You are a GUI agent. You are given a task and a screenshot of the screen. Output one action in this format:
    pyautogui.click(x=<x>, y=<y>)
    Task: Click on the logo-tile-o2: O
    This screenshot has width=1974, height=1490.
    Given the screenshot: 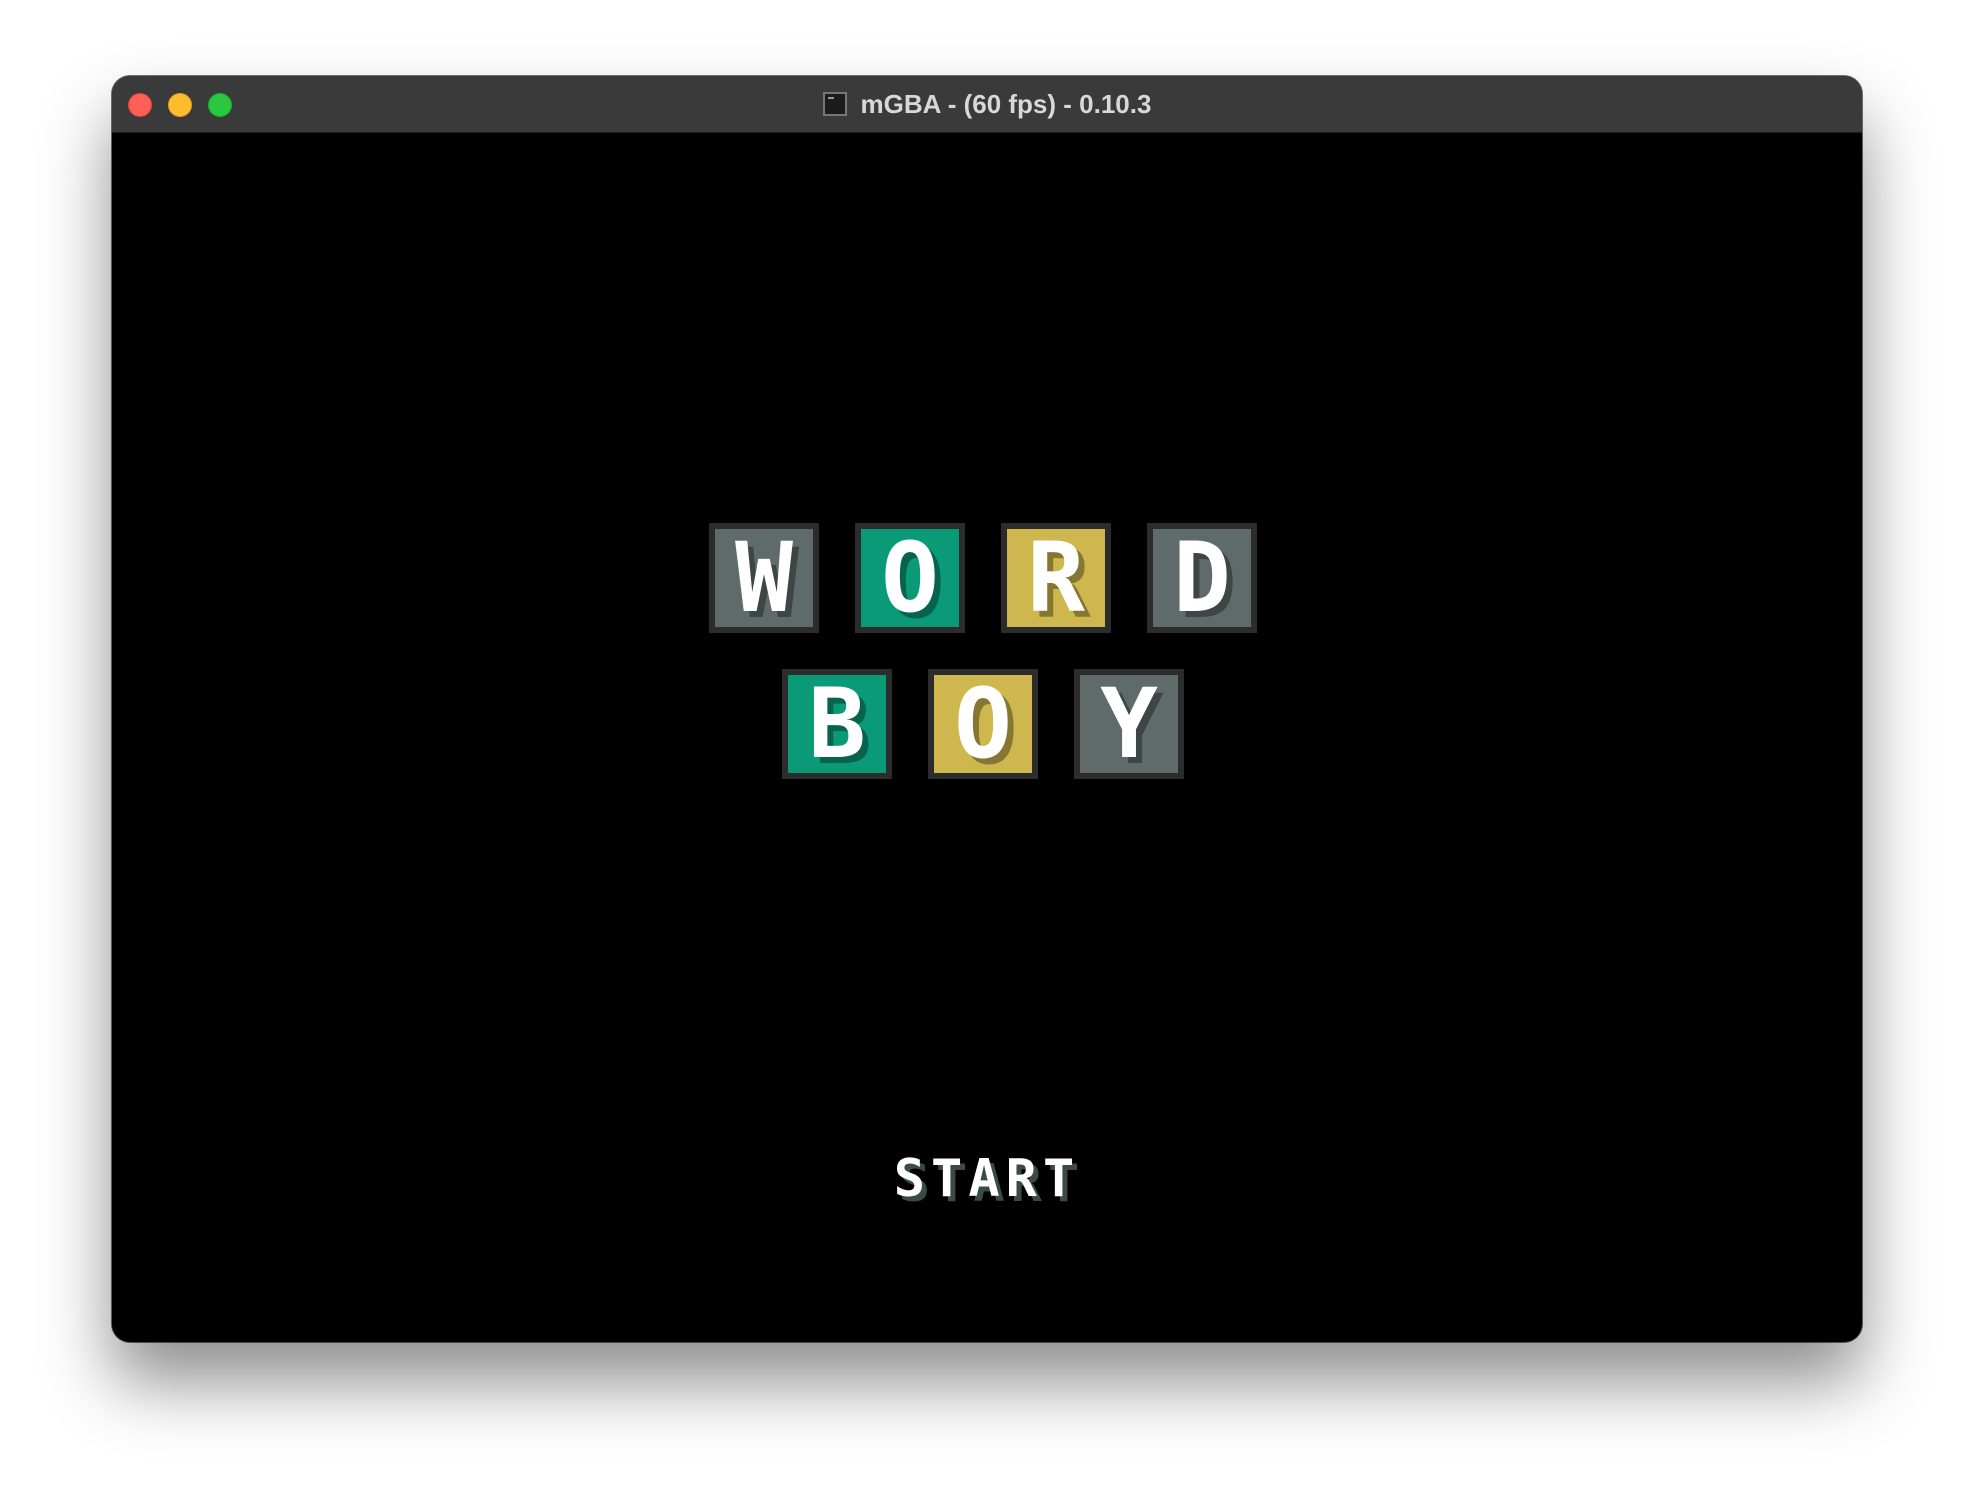 What is the action you would take?
    pyautogui.click(x=983, y=724)
    